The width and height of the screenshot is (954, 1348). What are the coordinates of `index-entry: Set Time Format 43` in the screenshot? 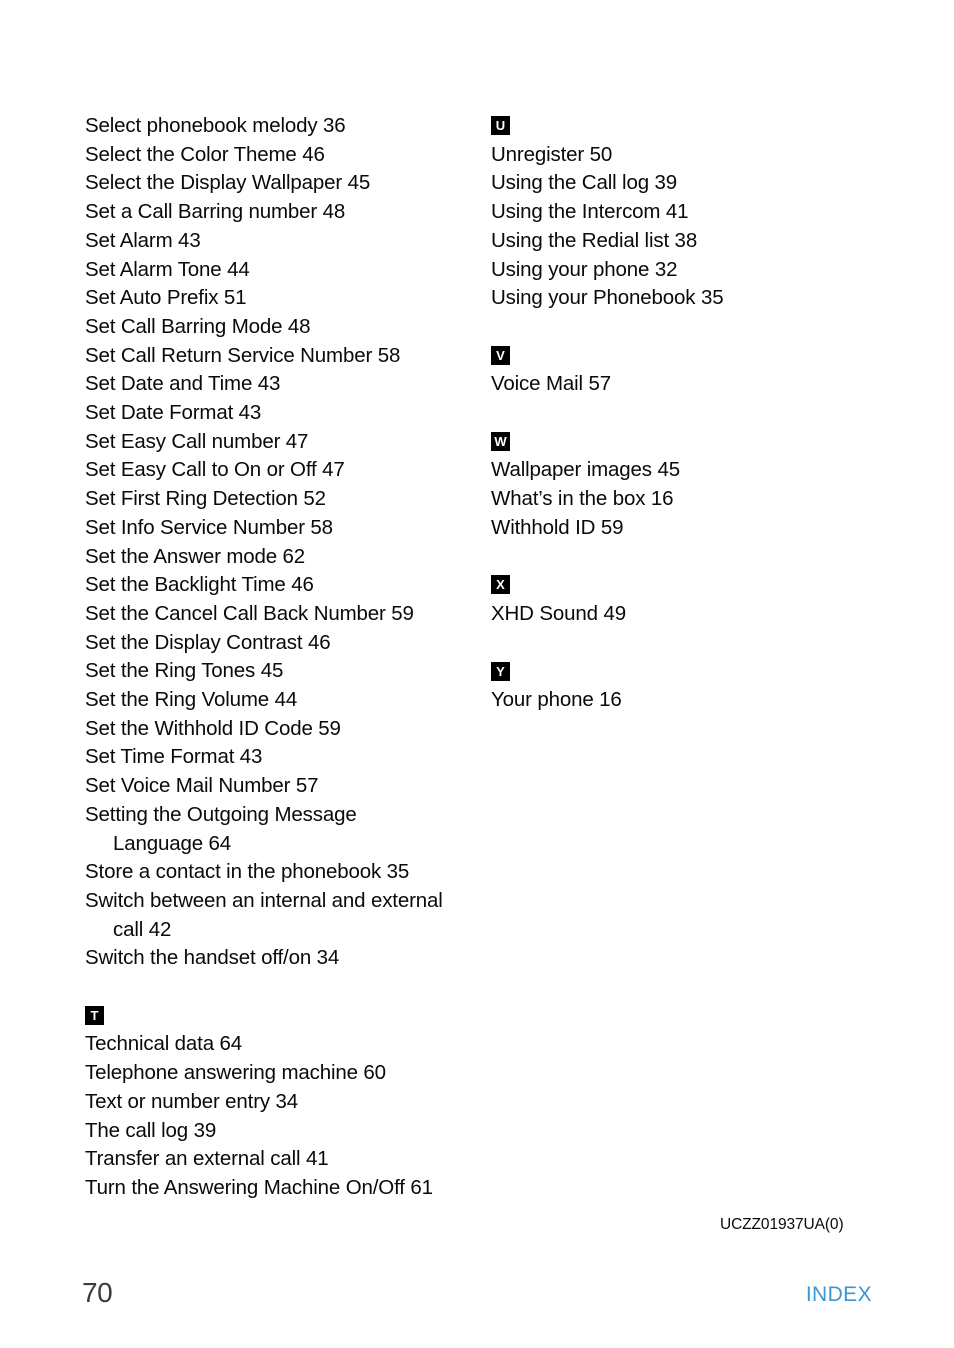 It's located at (174, 757).